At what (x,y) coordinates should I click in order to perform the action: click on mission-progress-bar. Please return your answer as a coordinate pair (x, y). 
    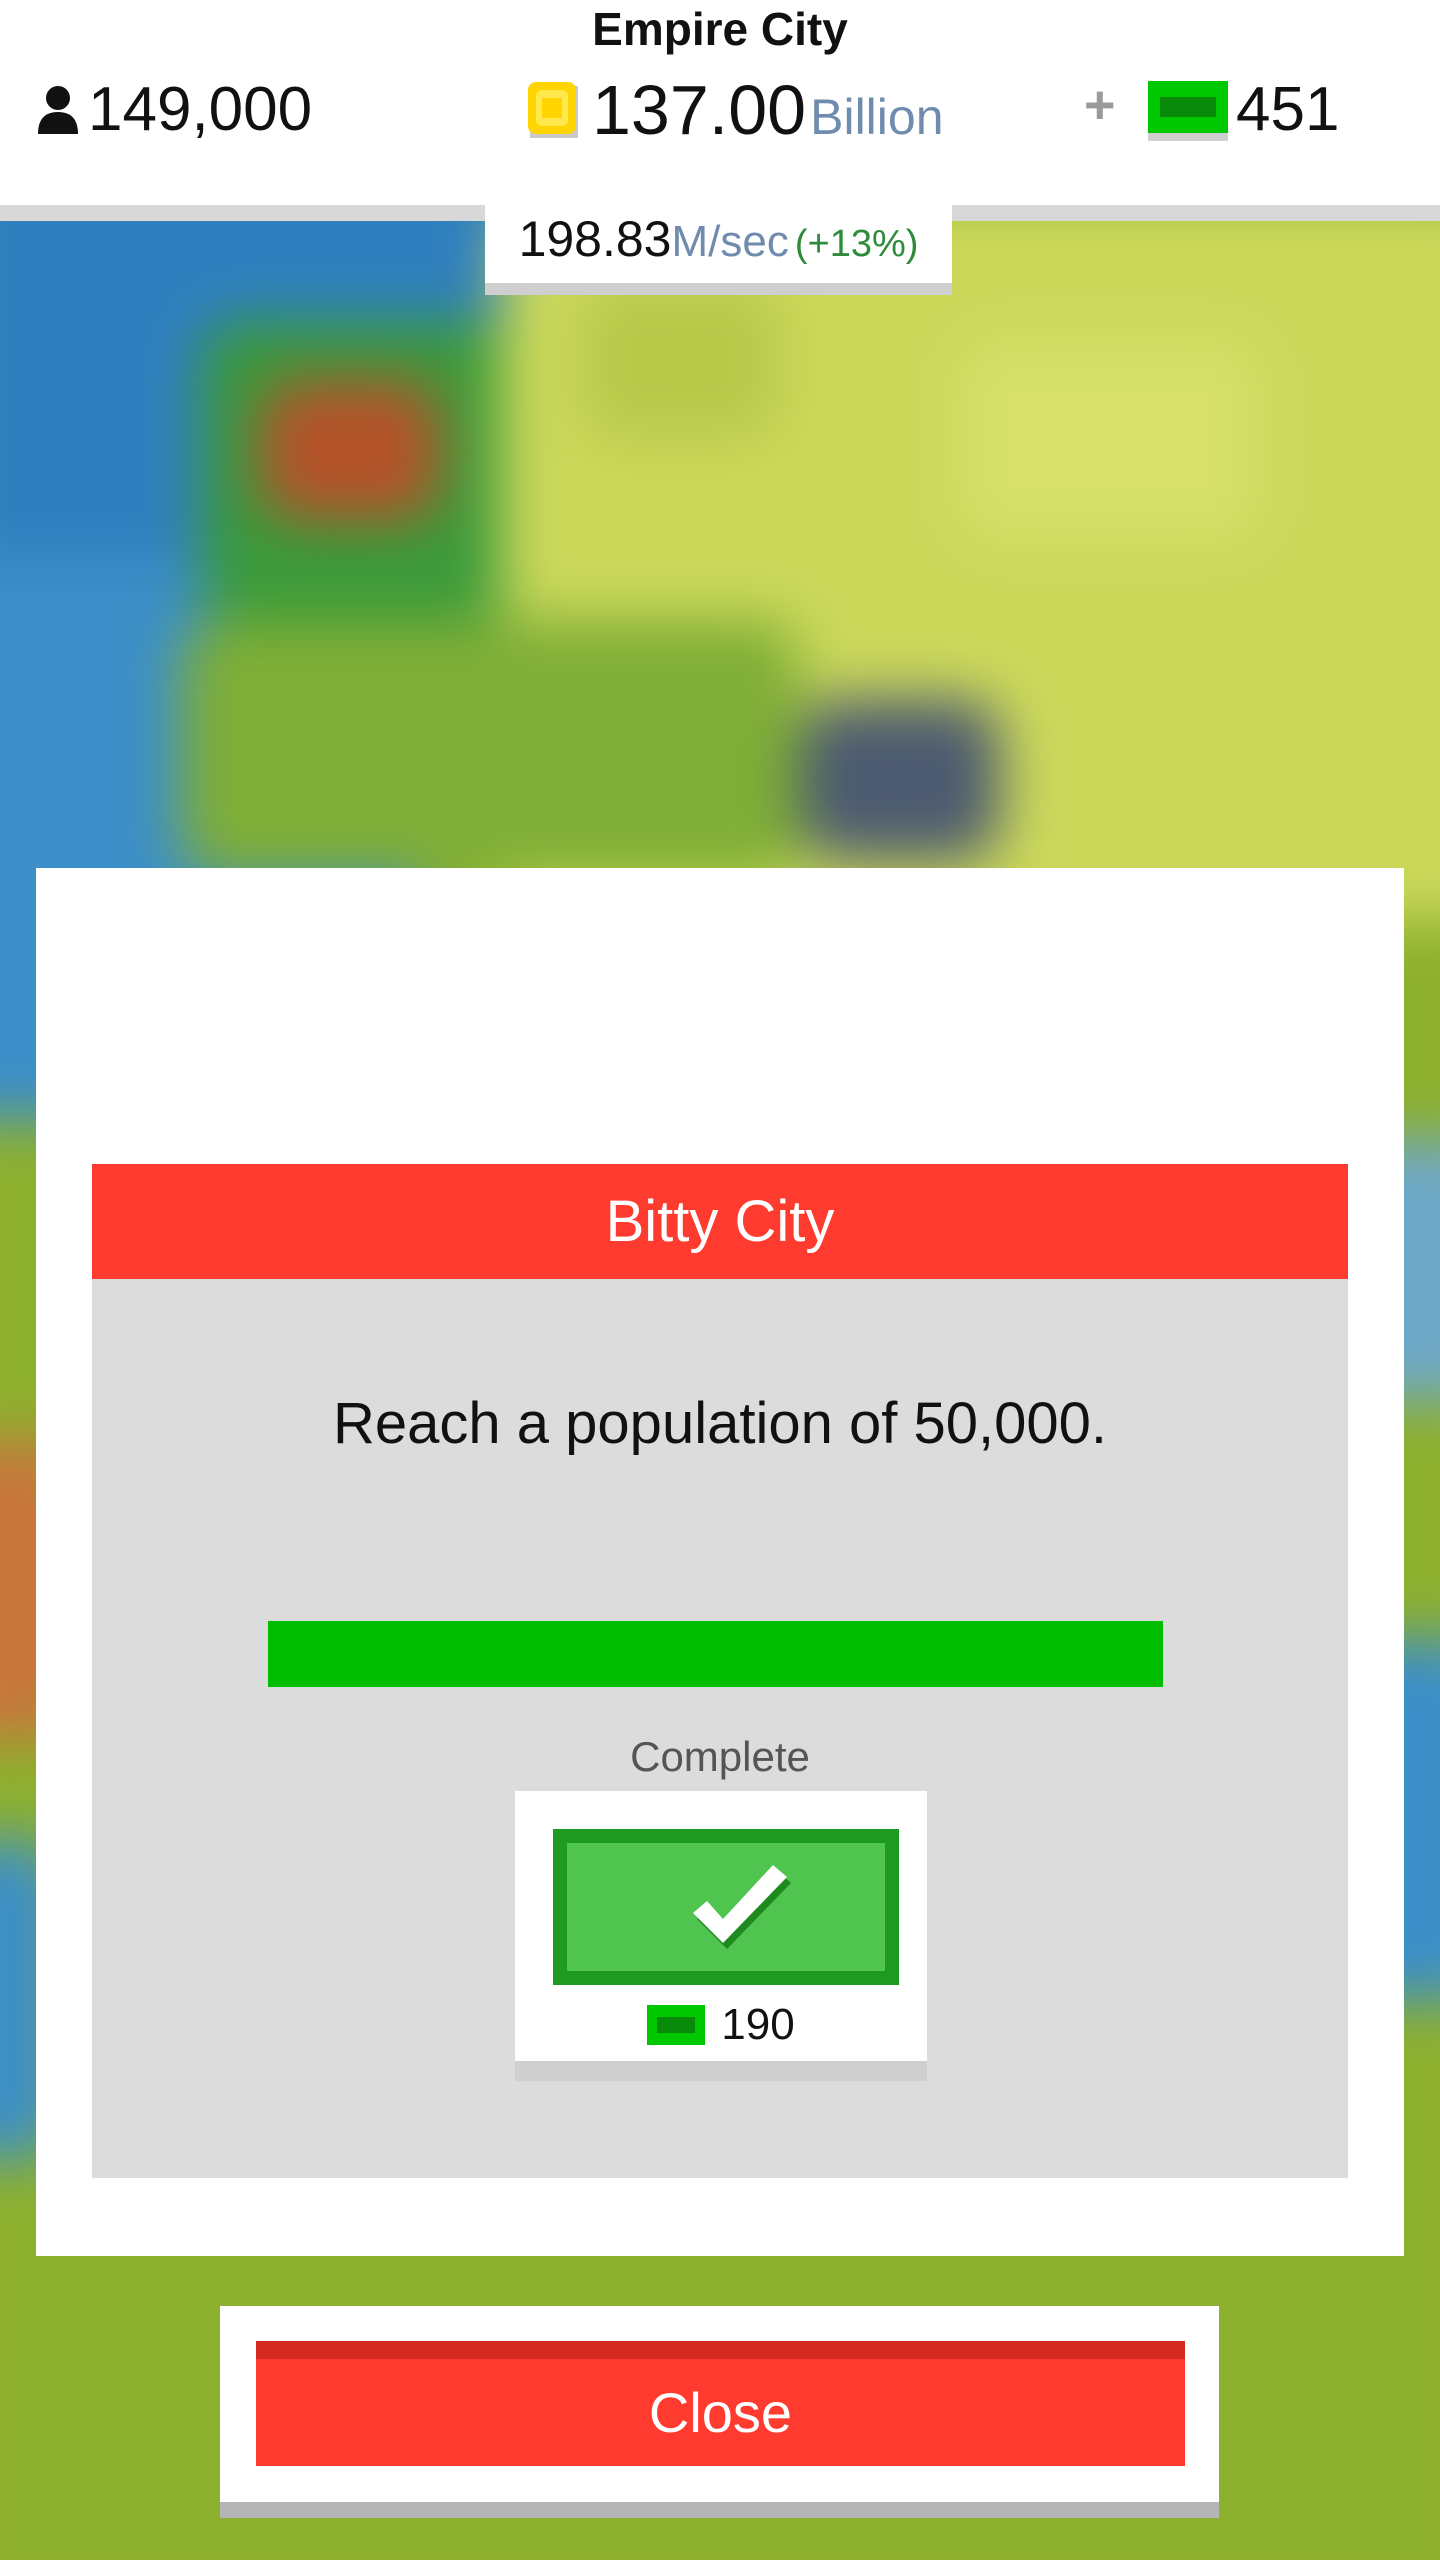
    Looking at the image, I should click on (715, 1654).